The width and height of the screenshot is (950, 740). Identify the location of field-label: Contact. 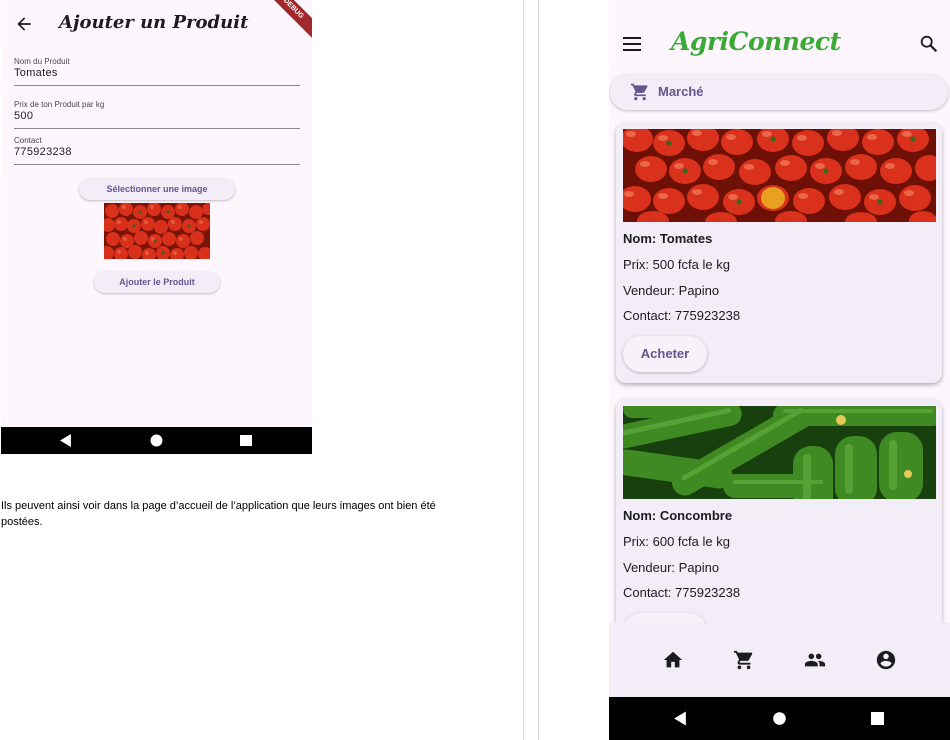
(28, 140).